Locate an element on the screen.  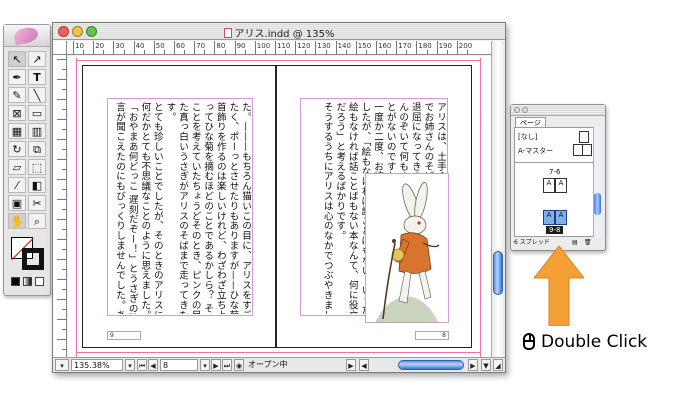
direct-selection-tool-icon: ↗ is located at coordinates (37, 59).